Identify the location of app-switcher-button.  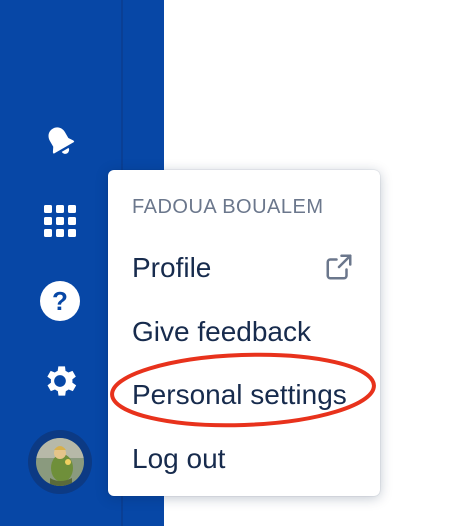
(60, 221).